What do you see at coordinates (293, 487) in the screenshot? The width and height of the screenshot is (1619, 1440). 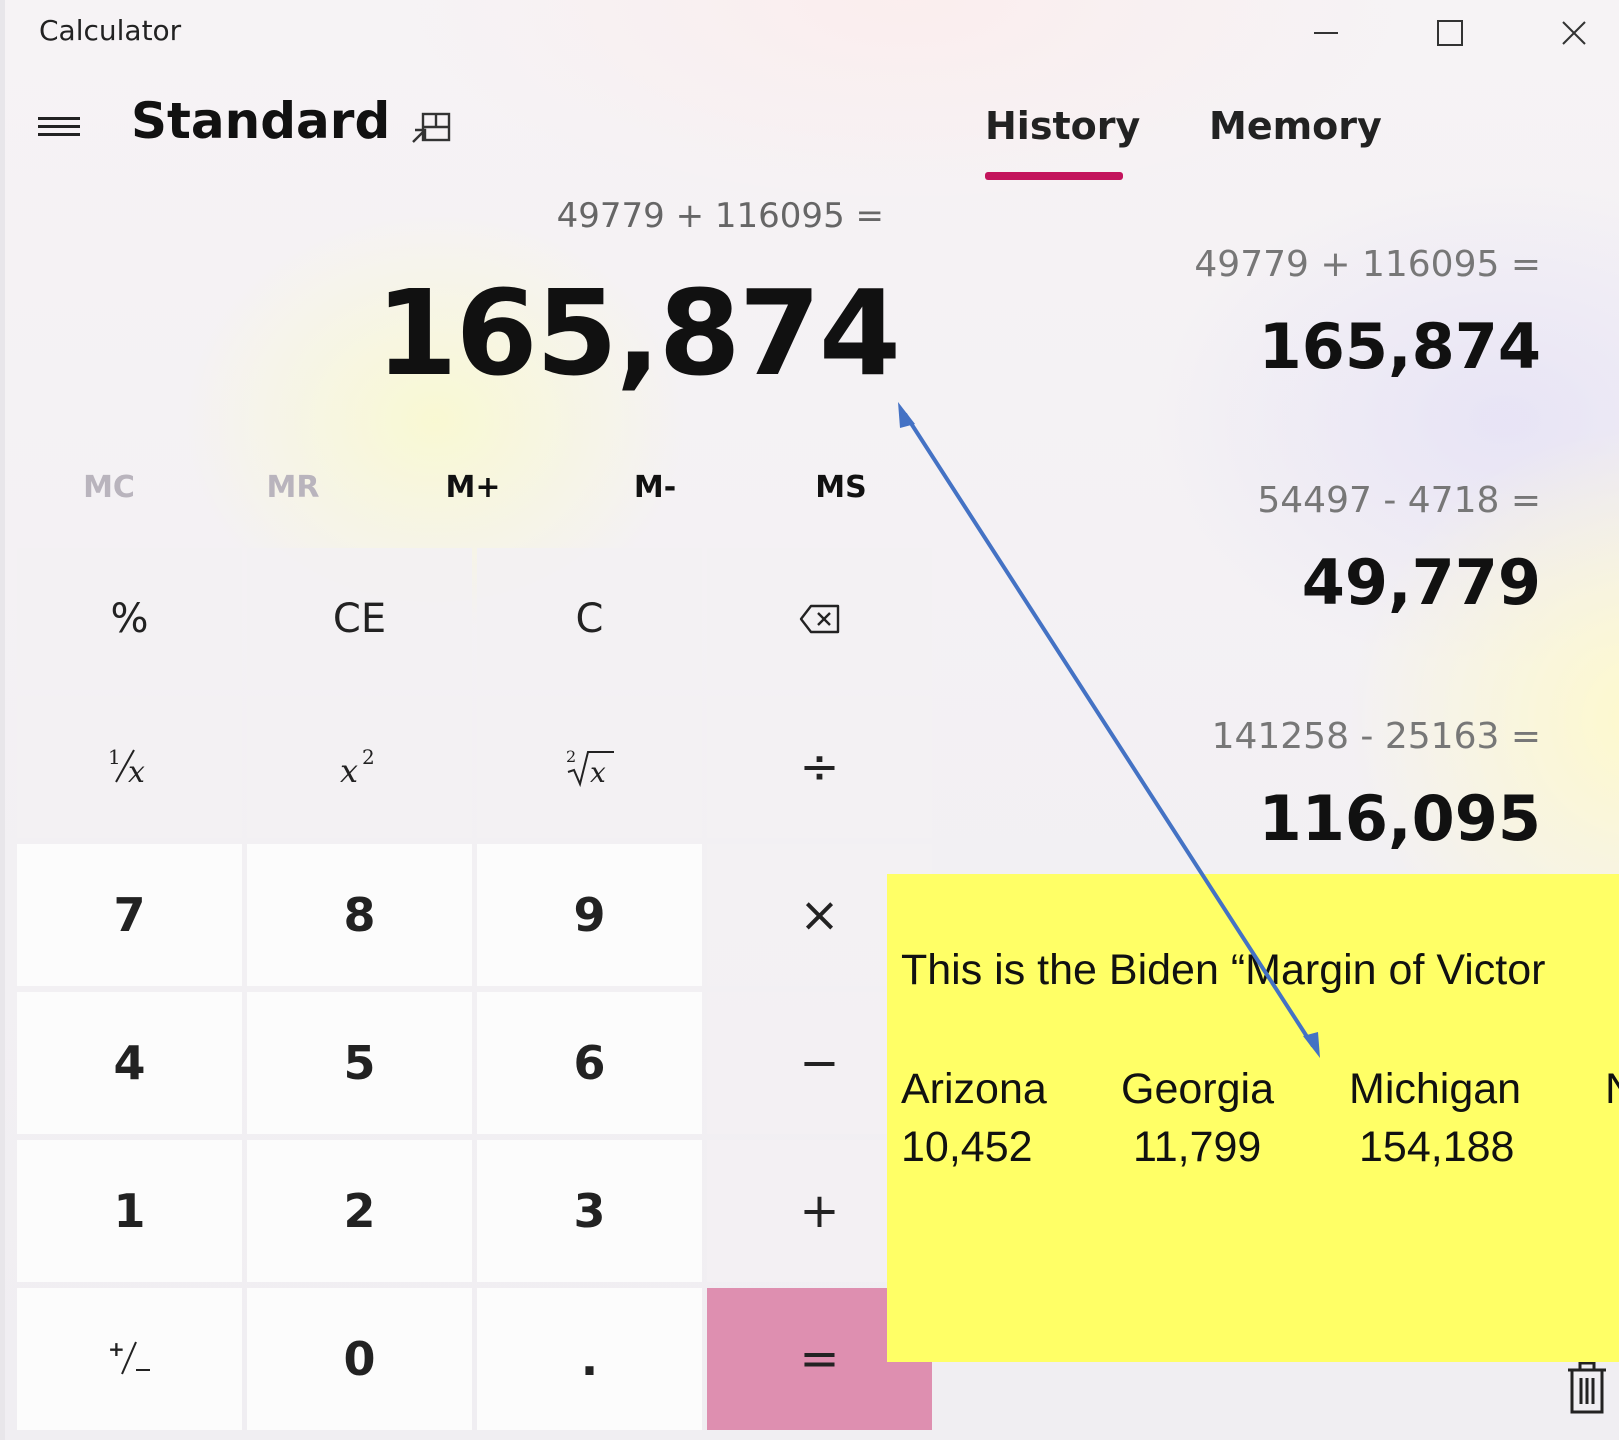 I see `memory-recall-button: MR` at bounding box center [293, 487].